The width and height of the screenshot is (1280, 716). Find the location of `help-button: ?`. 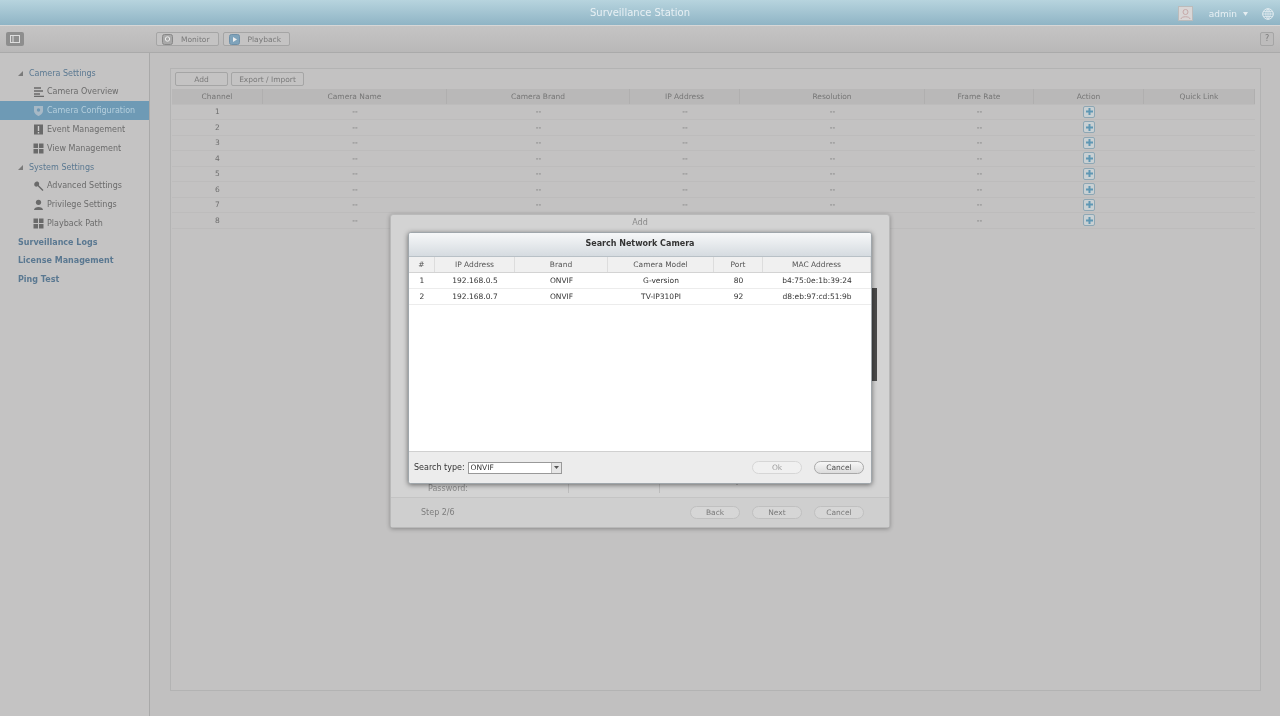

help-button: ? is located at coordinates (1267, 39).